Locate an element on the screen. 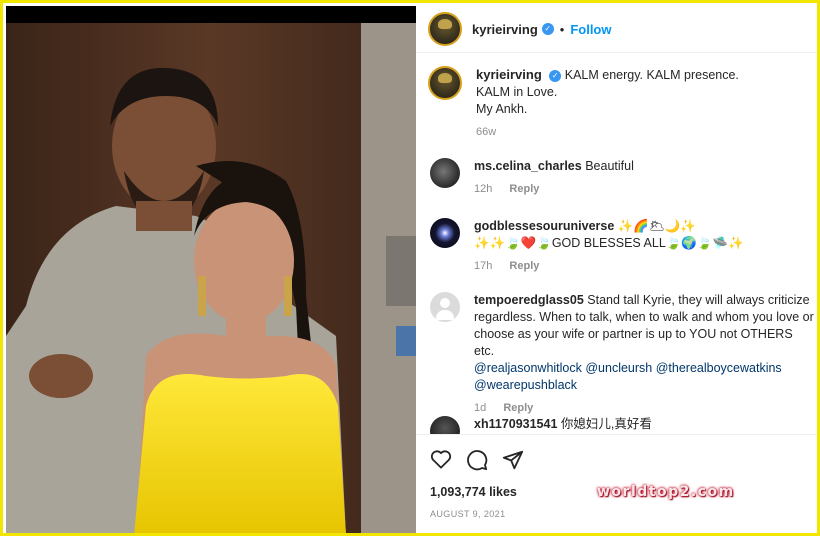  caption-time: 66w is located at coordinates (486, 132).